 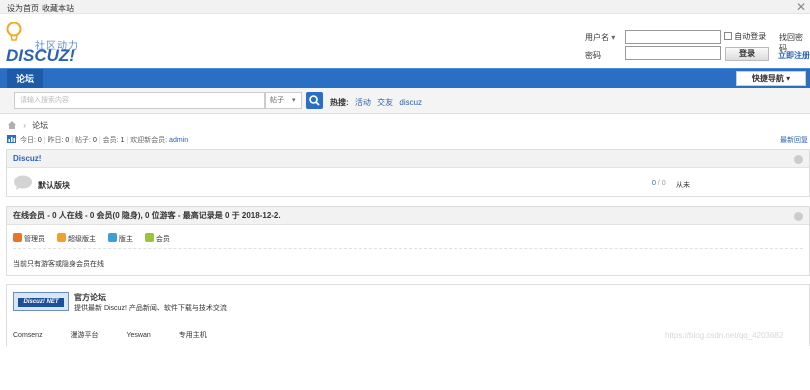 What do you see at coordinates (408, 159) in the screenshot?
I see `category-title: Discuz!` at bounding box center [408, 159].